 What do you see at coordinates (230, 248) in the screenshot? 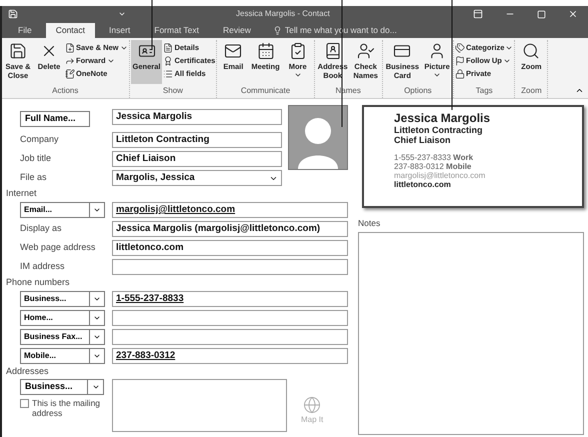
I see `text-field: littletonco.com` at bounding box center [230, 248].